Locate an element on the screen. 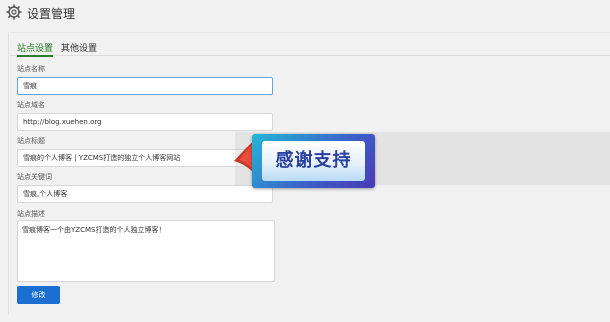 The width and height of the screenshot is (610, 322). thanks-banner-text: 感谢支持 is located at coordinates (313, 161).